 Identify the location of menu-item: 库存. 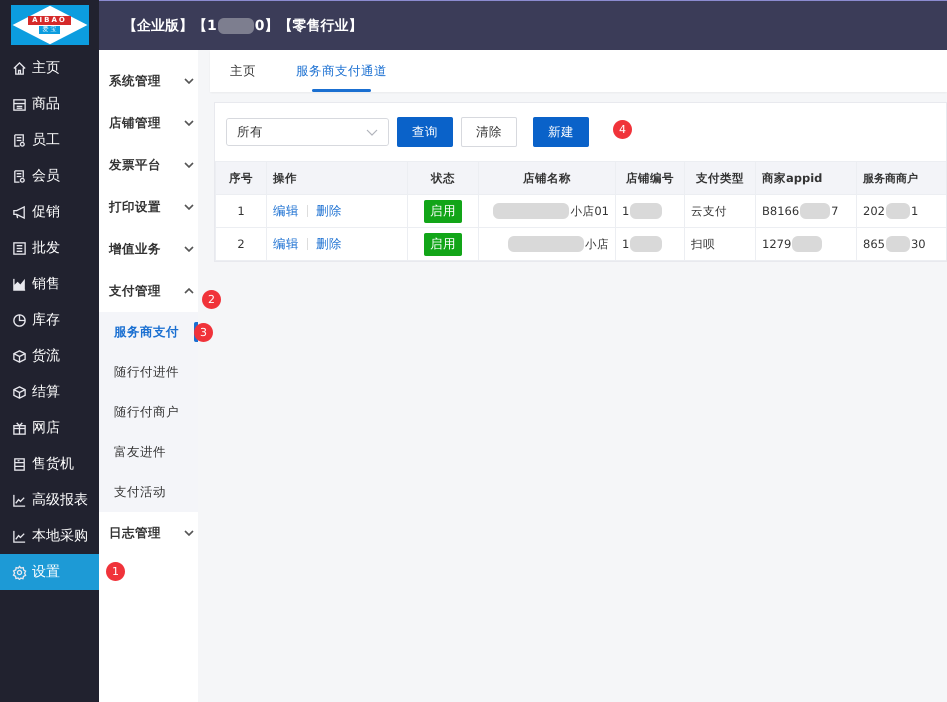
(49, 320).